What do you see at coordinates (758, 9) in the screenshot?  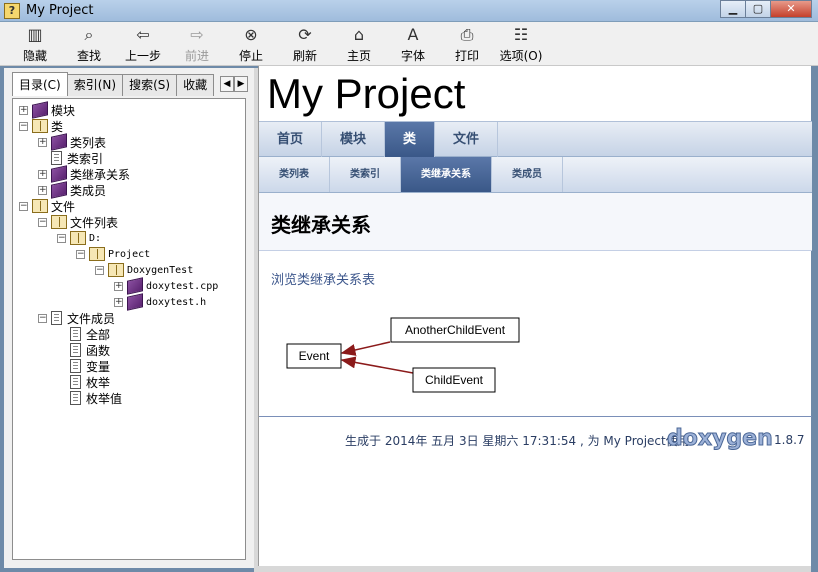 I see `maximize-button: ▢` at bounding box center [758, 9].